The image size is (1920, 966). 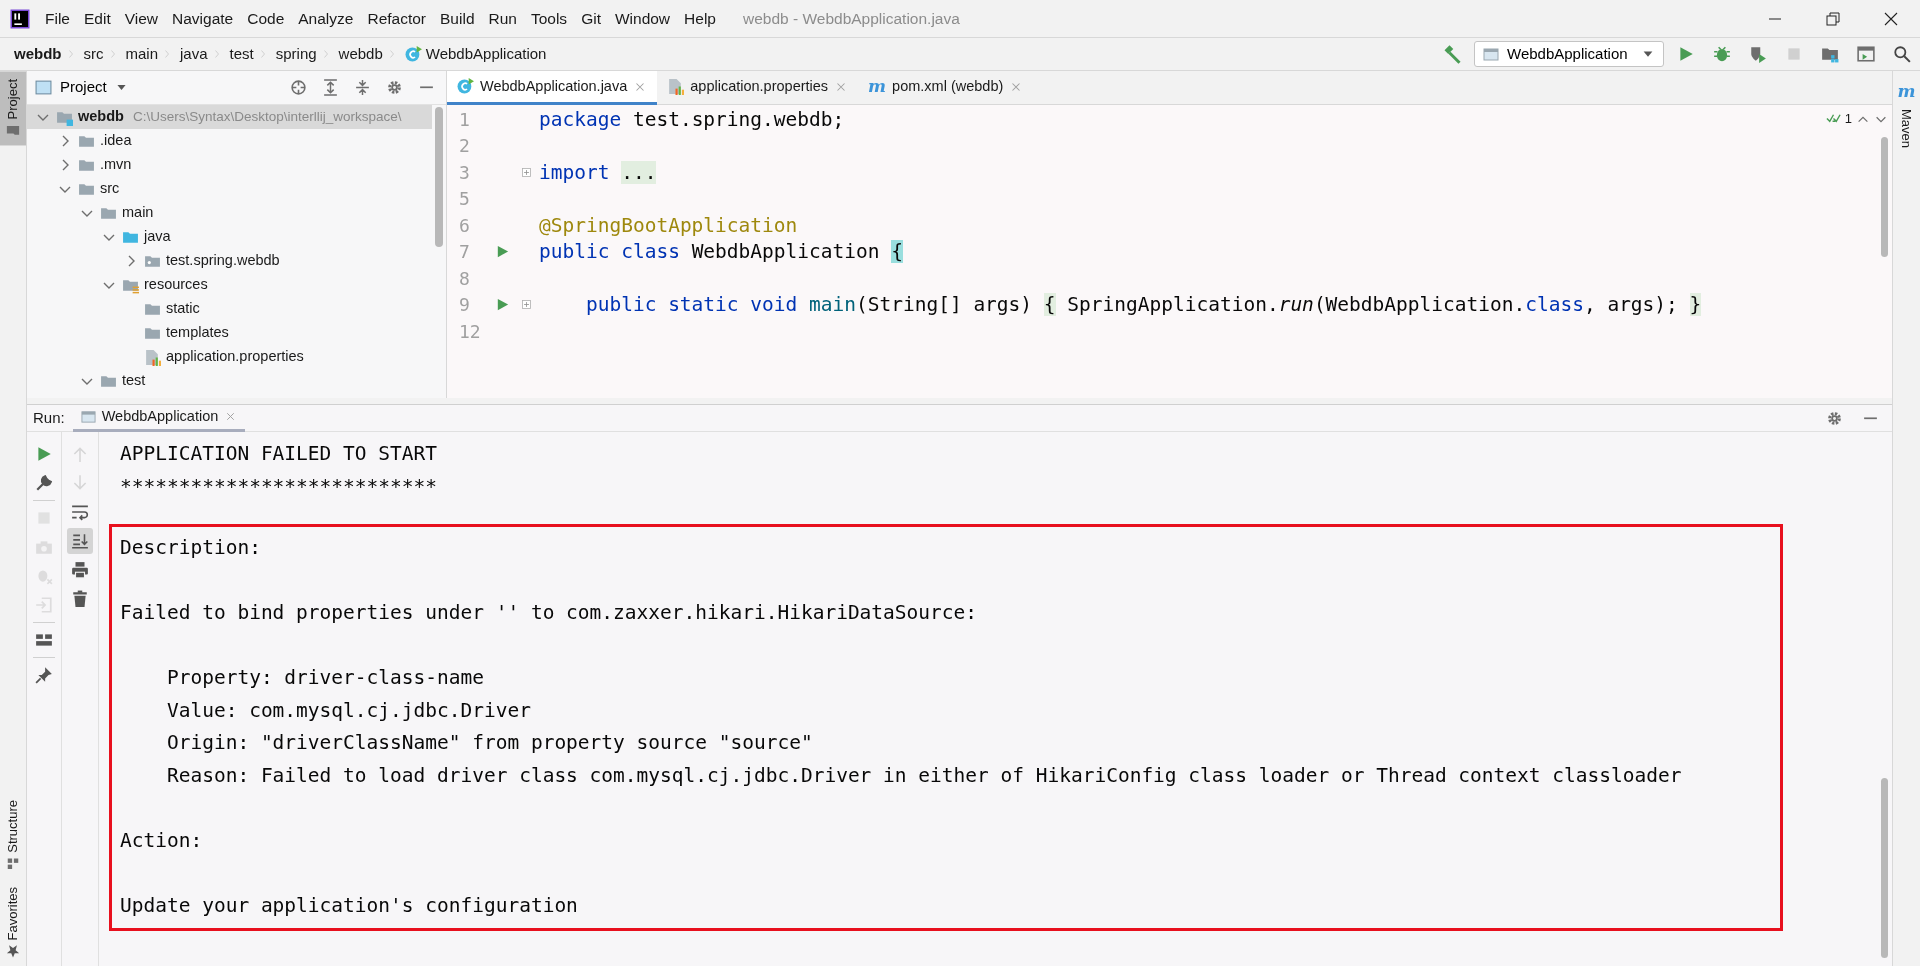 I want to click on tree-item: webdb C:\Users\Syntax\Desktop\interllij_workspace\, so click(x=229, y=117).